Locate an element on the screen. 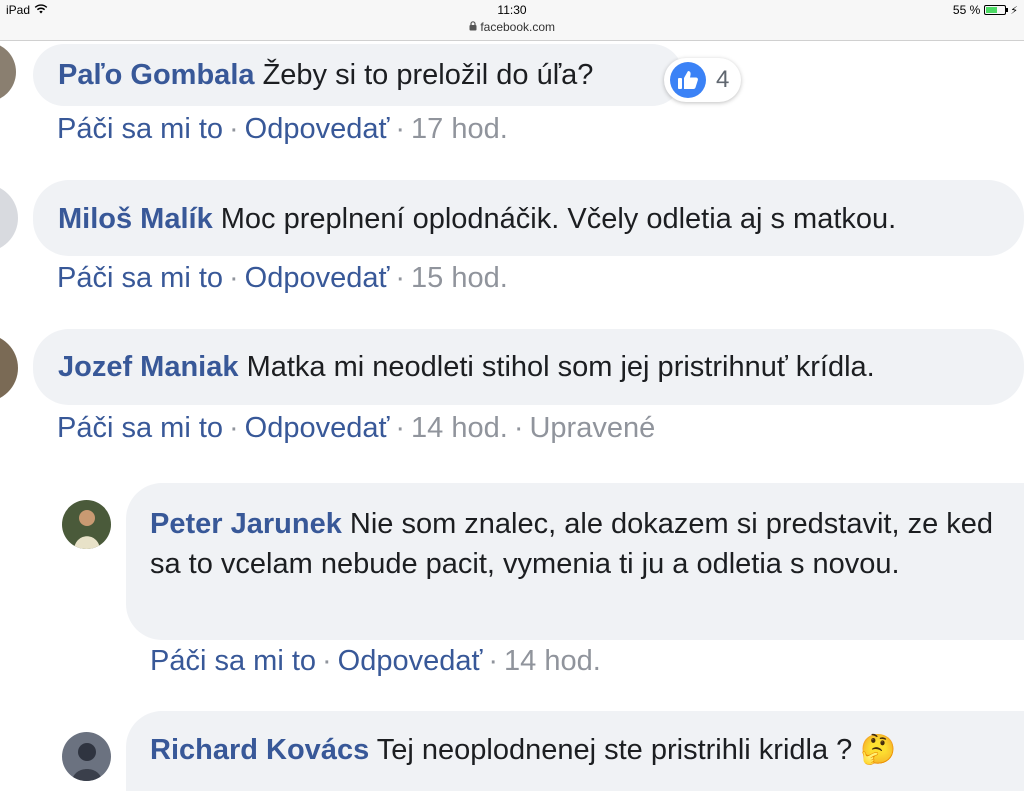 Image resolution: width=1024 pixels, height=791 pixels. charging-icon: ⚡ is located at coordinates (1014, 10).